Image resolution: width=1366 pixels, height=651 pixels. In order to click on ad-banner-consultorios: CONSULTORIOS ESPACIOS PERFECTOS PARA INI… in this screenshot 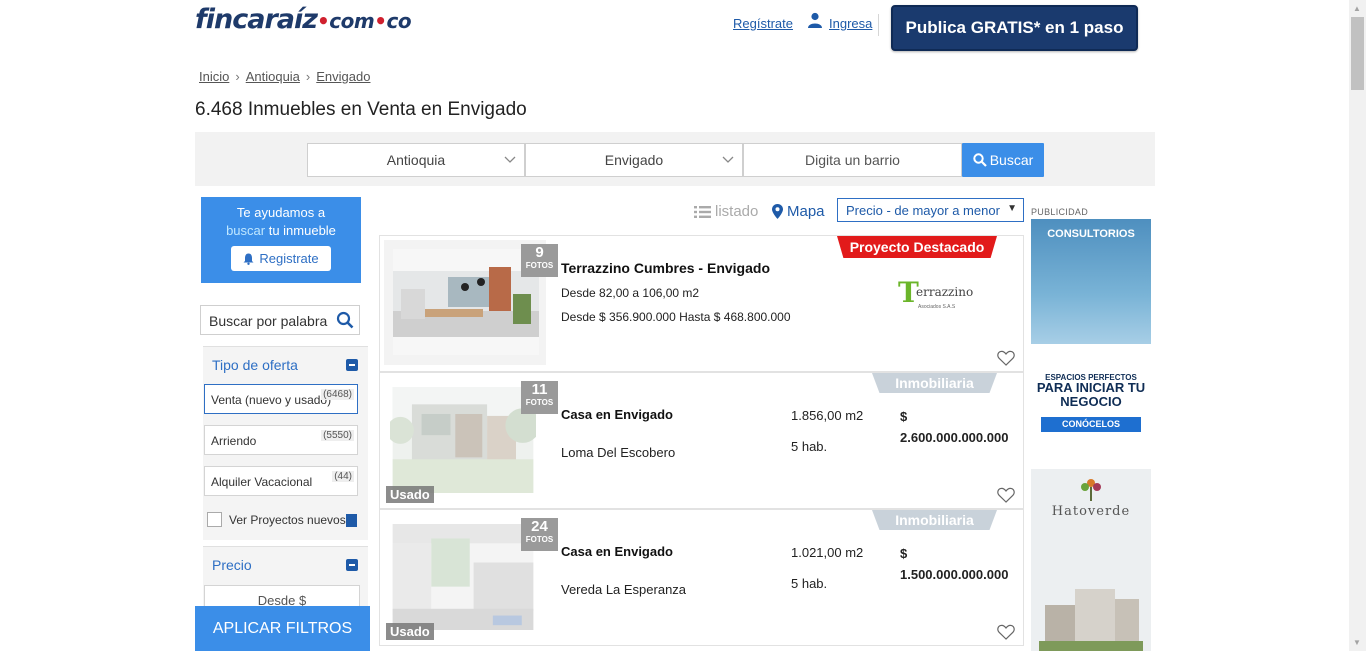, I will do `click(1091, 331)`.